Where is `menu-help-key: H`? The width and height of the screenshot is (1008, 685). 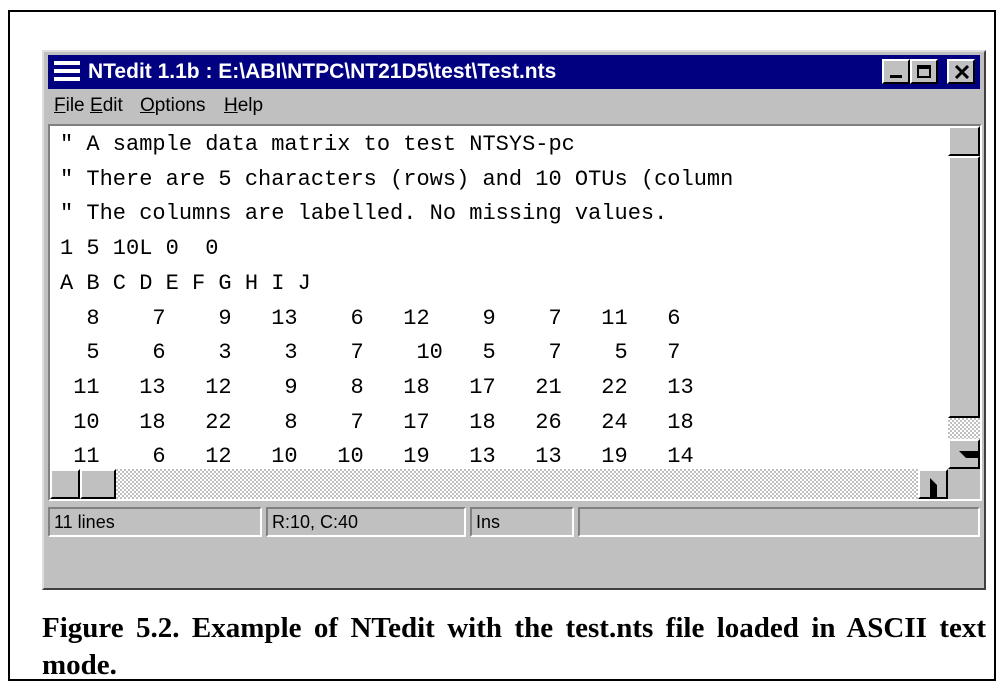
menu-help-key: H is located at coordinates (231, 105).